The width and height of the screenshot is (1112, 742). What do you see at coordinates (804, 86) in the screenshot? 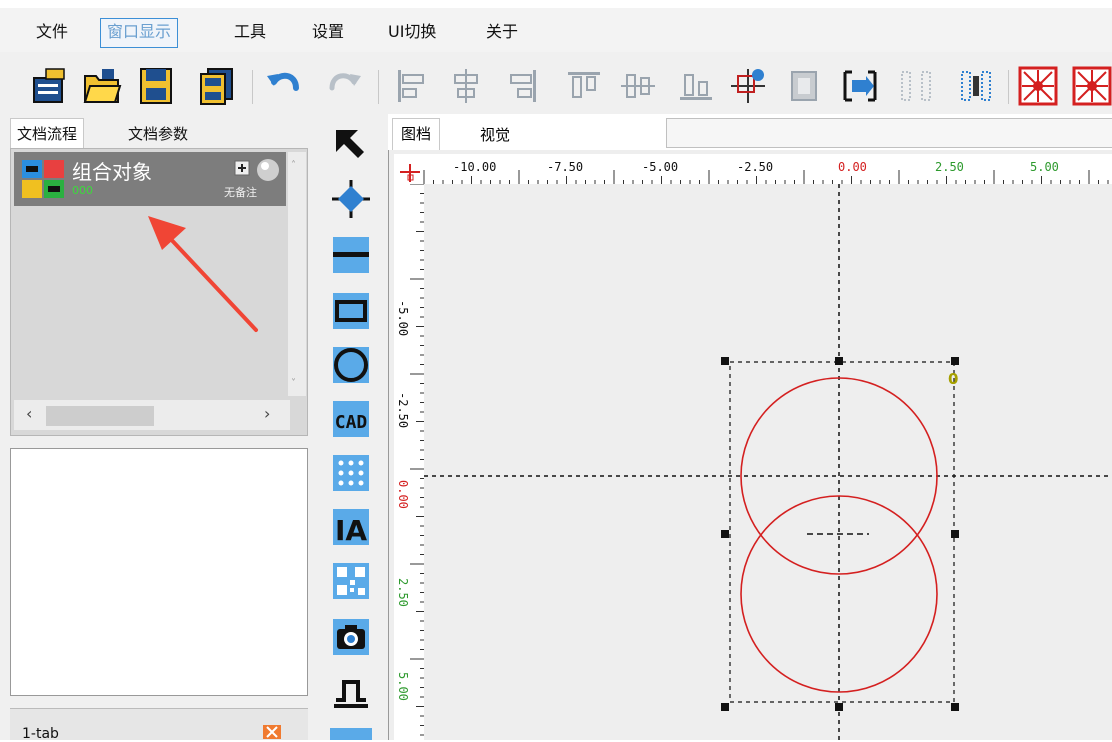
I see `same-size-icon` at bounding box center [804, 86].